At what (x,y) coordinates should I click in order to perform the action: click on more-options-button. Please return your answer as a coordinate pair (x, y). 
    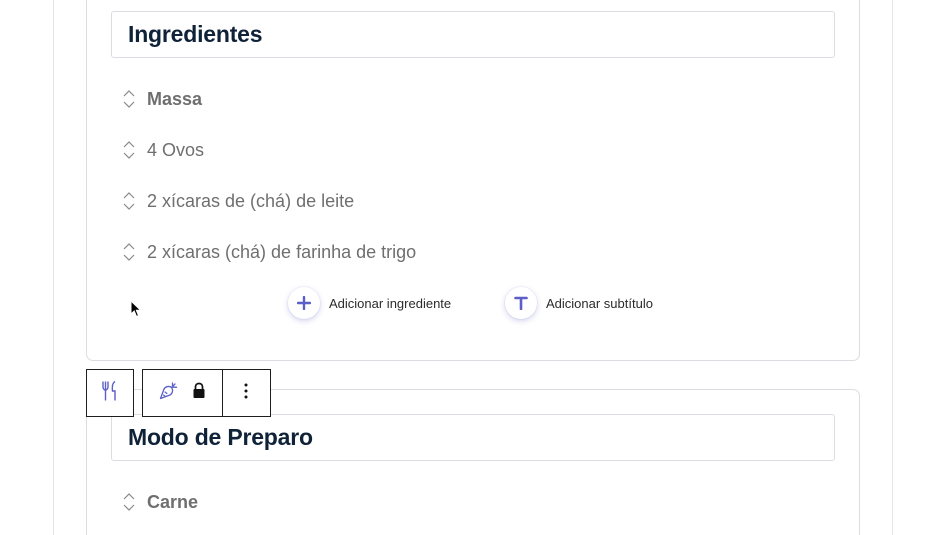
    Looking at the image, I should click on (246, 393).